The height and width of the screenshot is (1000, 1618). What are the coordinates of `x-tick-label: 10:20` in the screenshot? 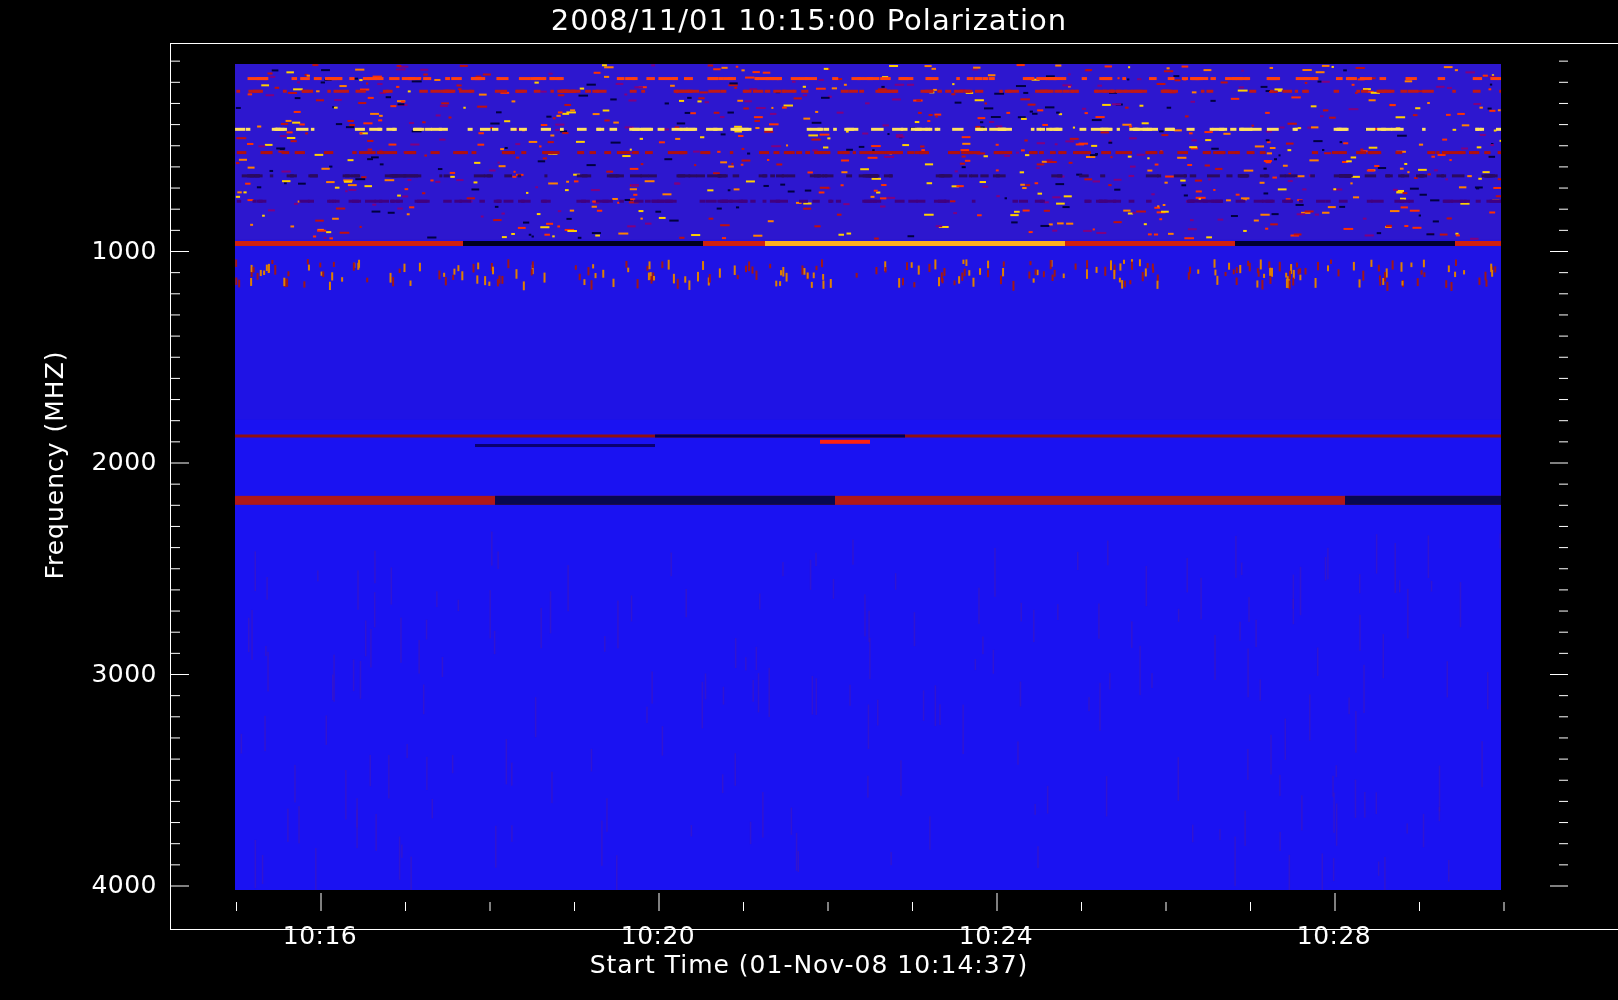 It's located at (658, 936).